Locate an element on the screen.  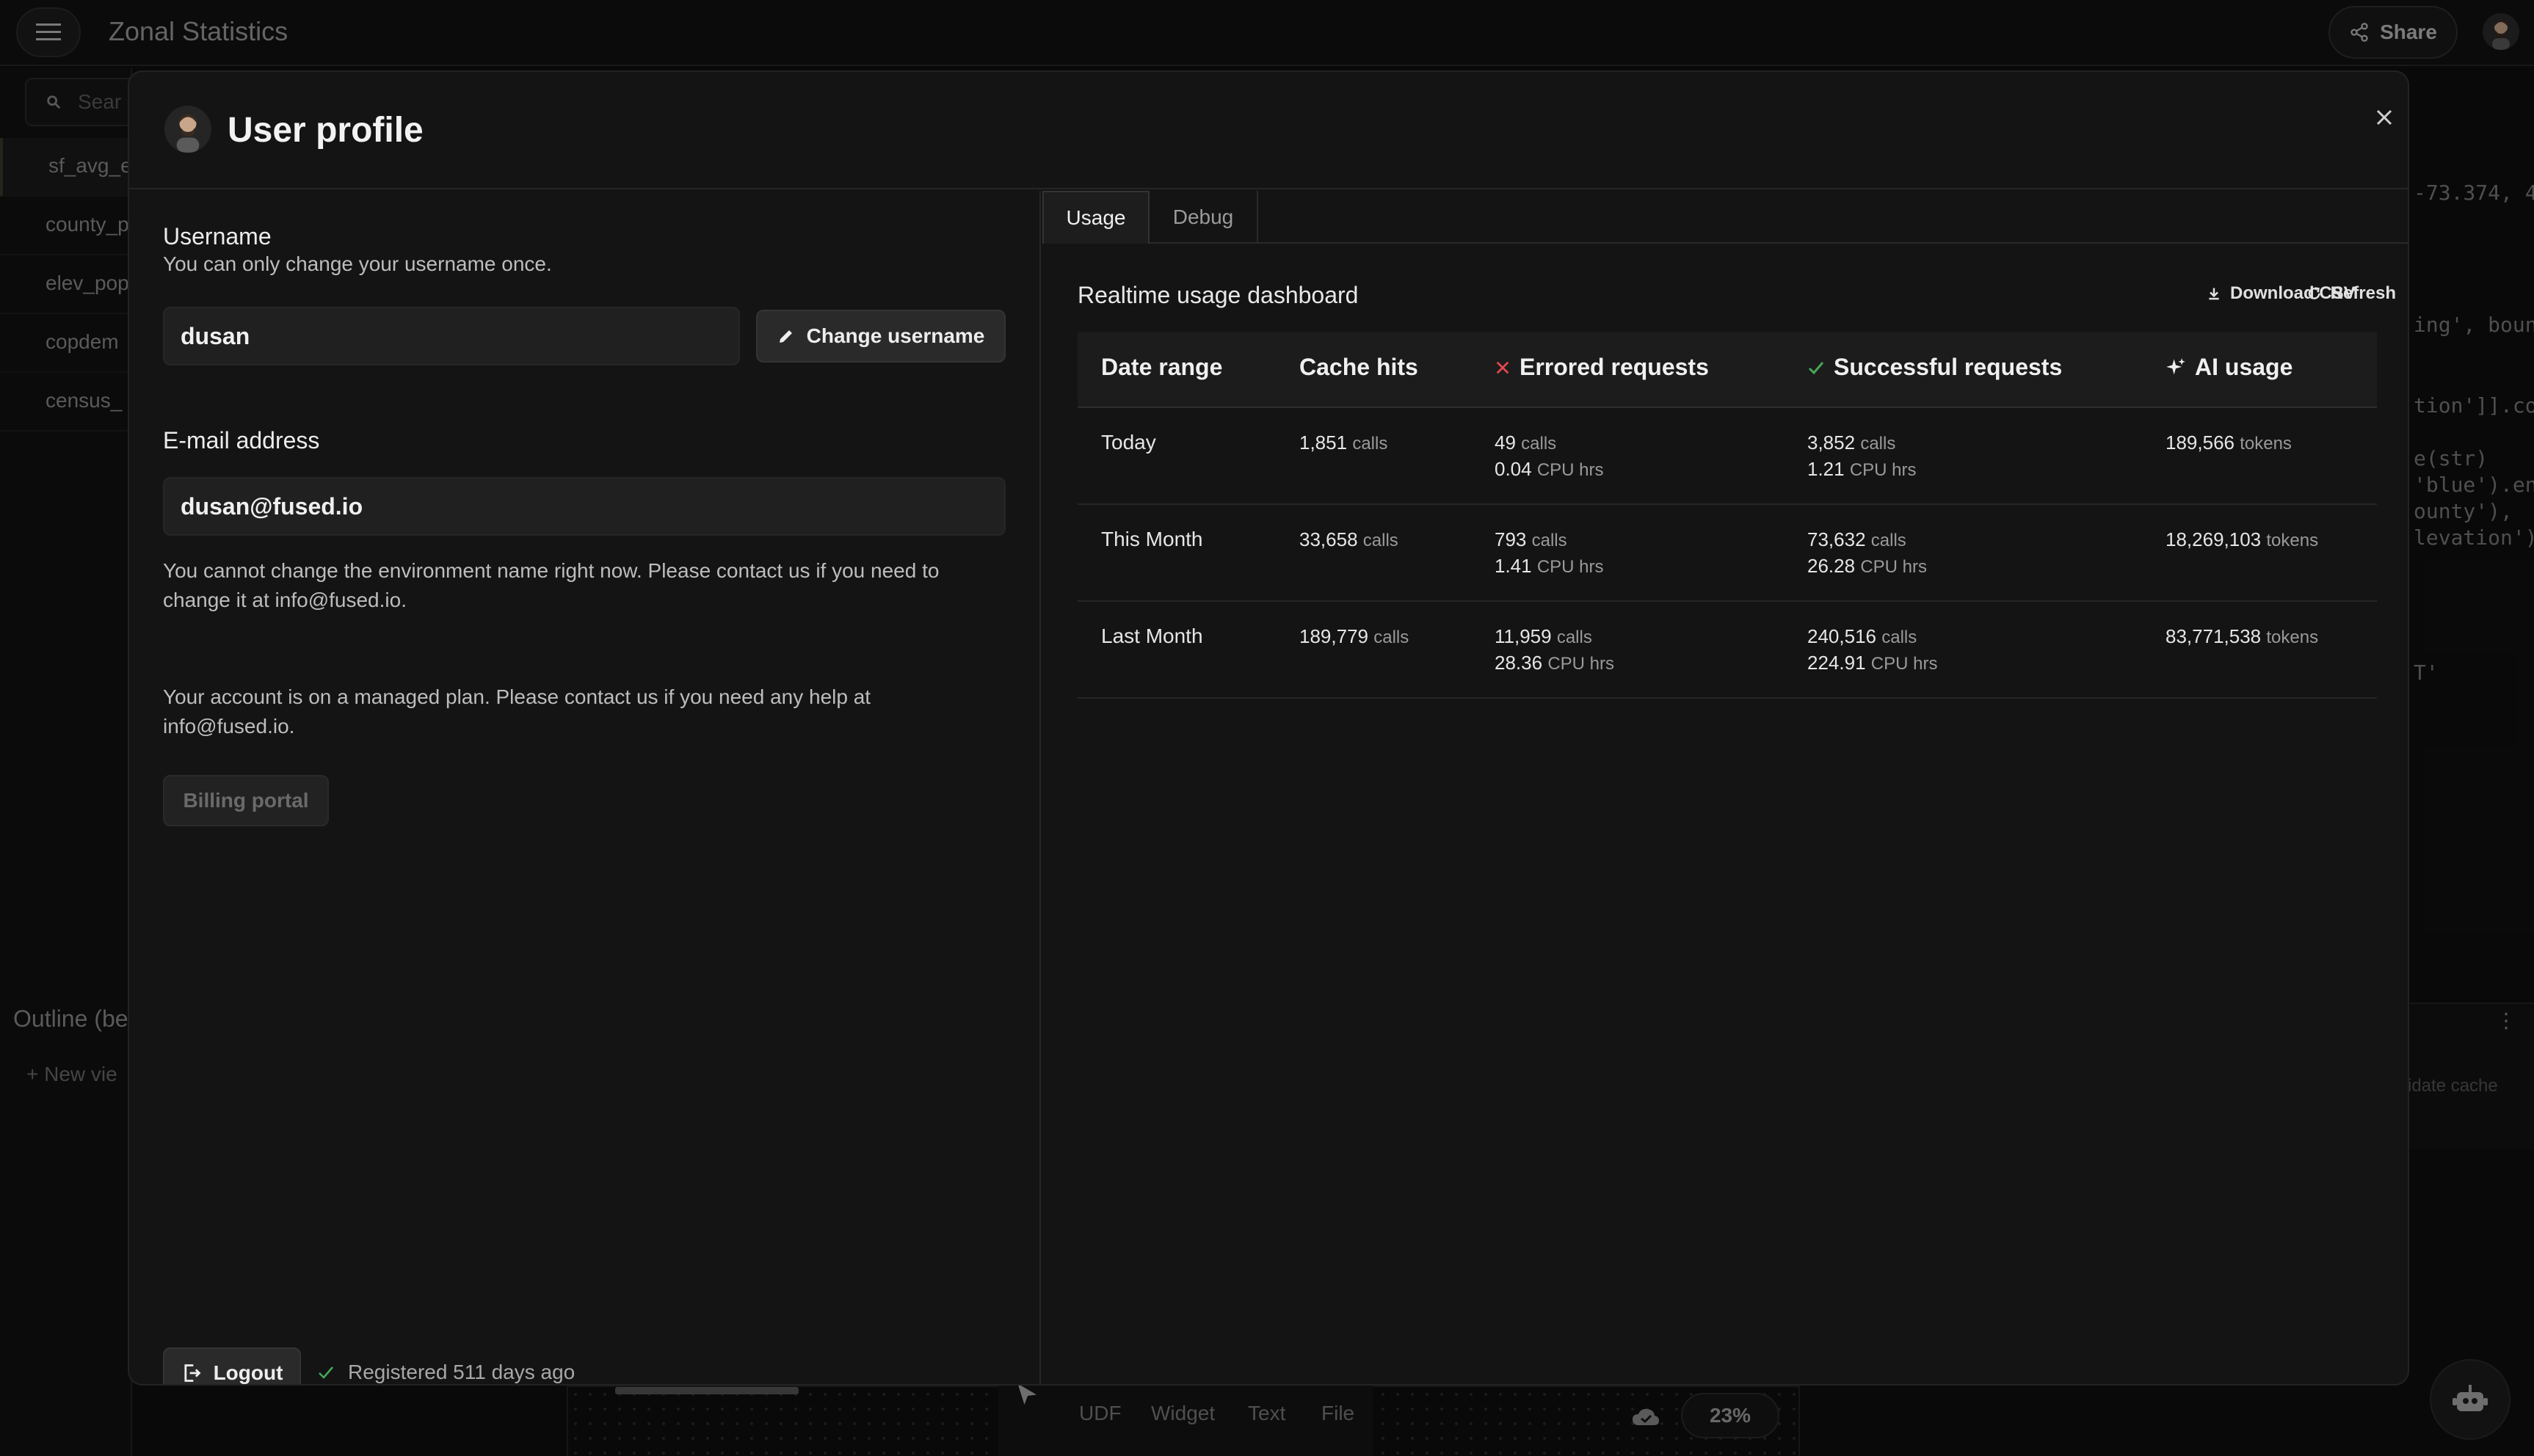
ai-usage-cell: 189,566 tokens is located at coordinates (2228, 443).